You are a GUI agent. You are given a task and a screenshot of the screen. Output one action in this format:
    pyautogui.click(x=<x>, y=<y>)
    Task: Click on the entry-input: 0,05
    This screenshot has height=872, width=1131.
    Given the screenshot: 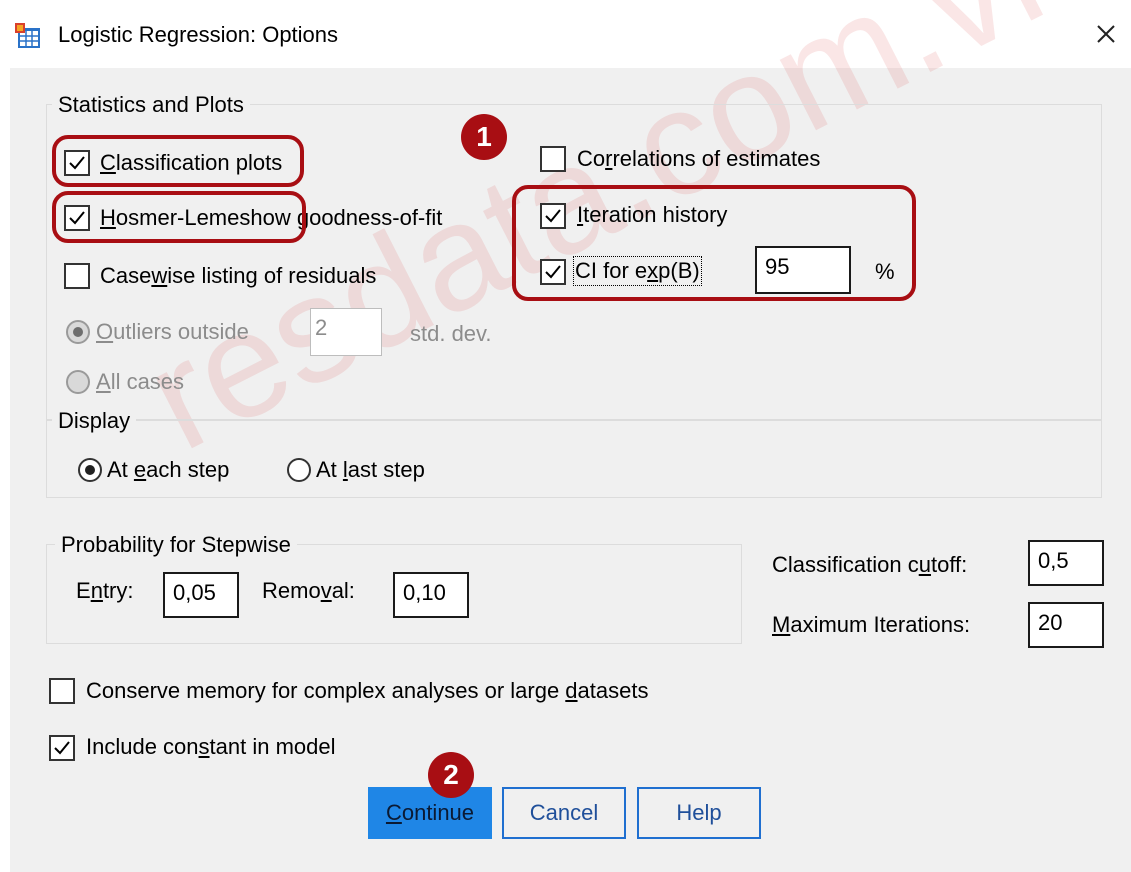 What is the action you would take?
    pyautogui.click(x=201, y=595)
    